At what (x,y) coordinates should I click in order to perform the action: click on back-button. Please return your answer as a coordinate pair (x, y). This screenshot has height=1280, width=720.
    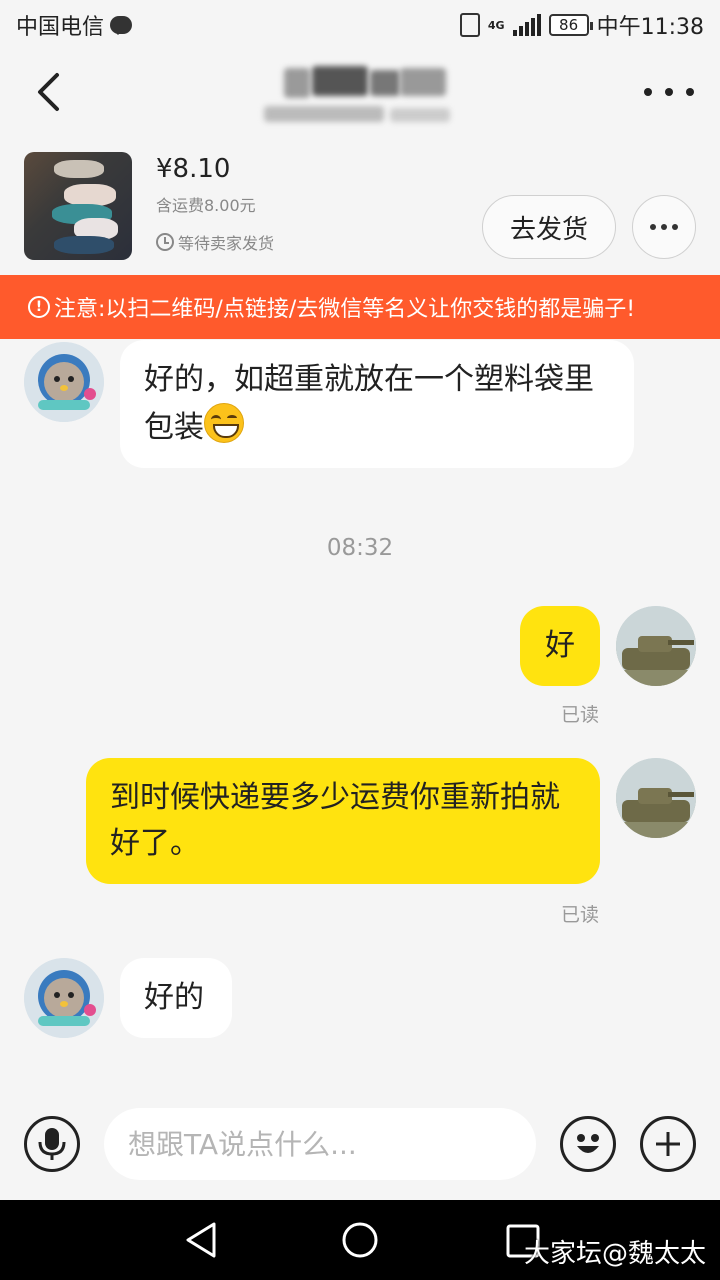
    Looking at the image, I should click on (48, 92).